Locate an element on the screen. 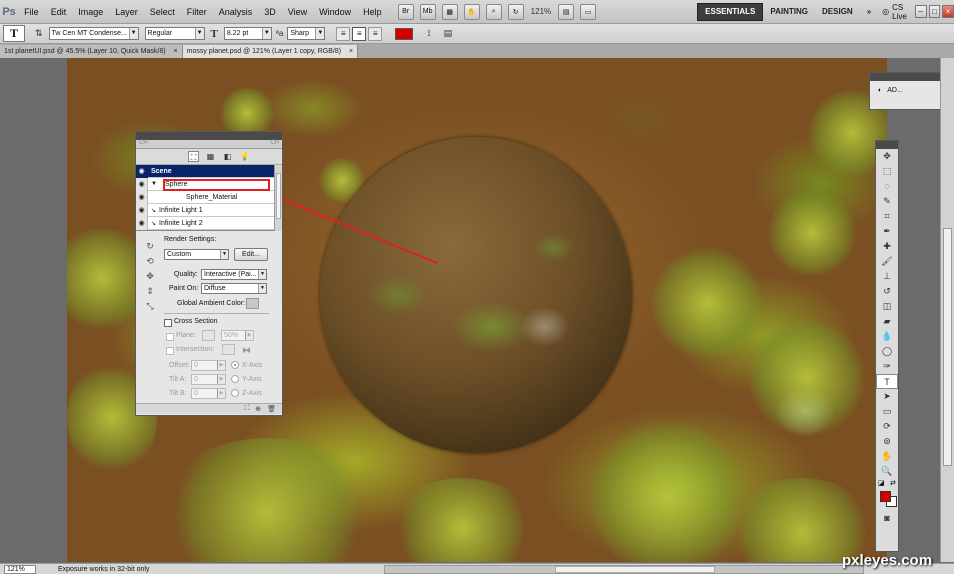  rotate-3d-icon: ↻ is located at coordinates (150, 246).